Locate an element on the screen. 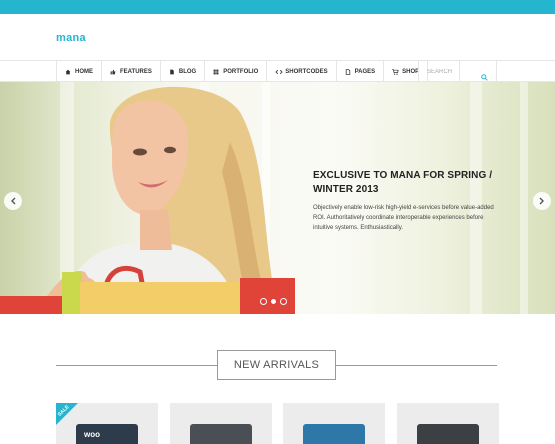 The height and width of the screenshot is (444, 555). product-grid: woo SALE is located at coordinates (278, 423).